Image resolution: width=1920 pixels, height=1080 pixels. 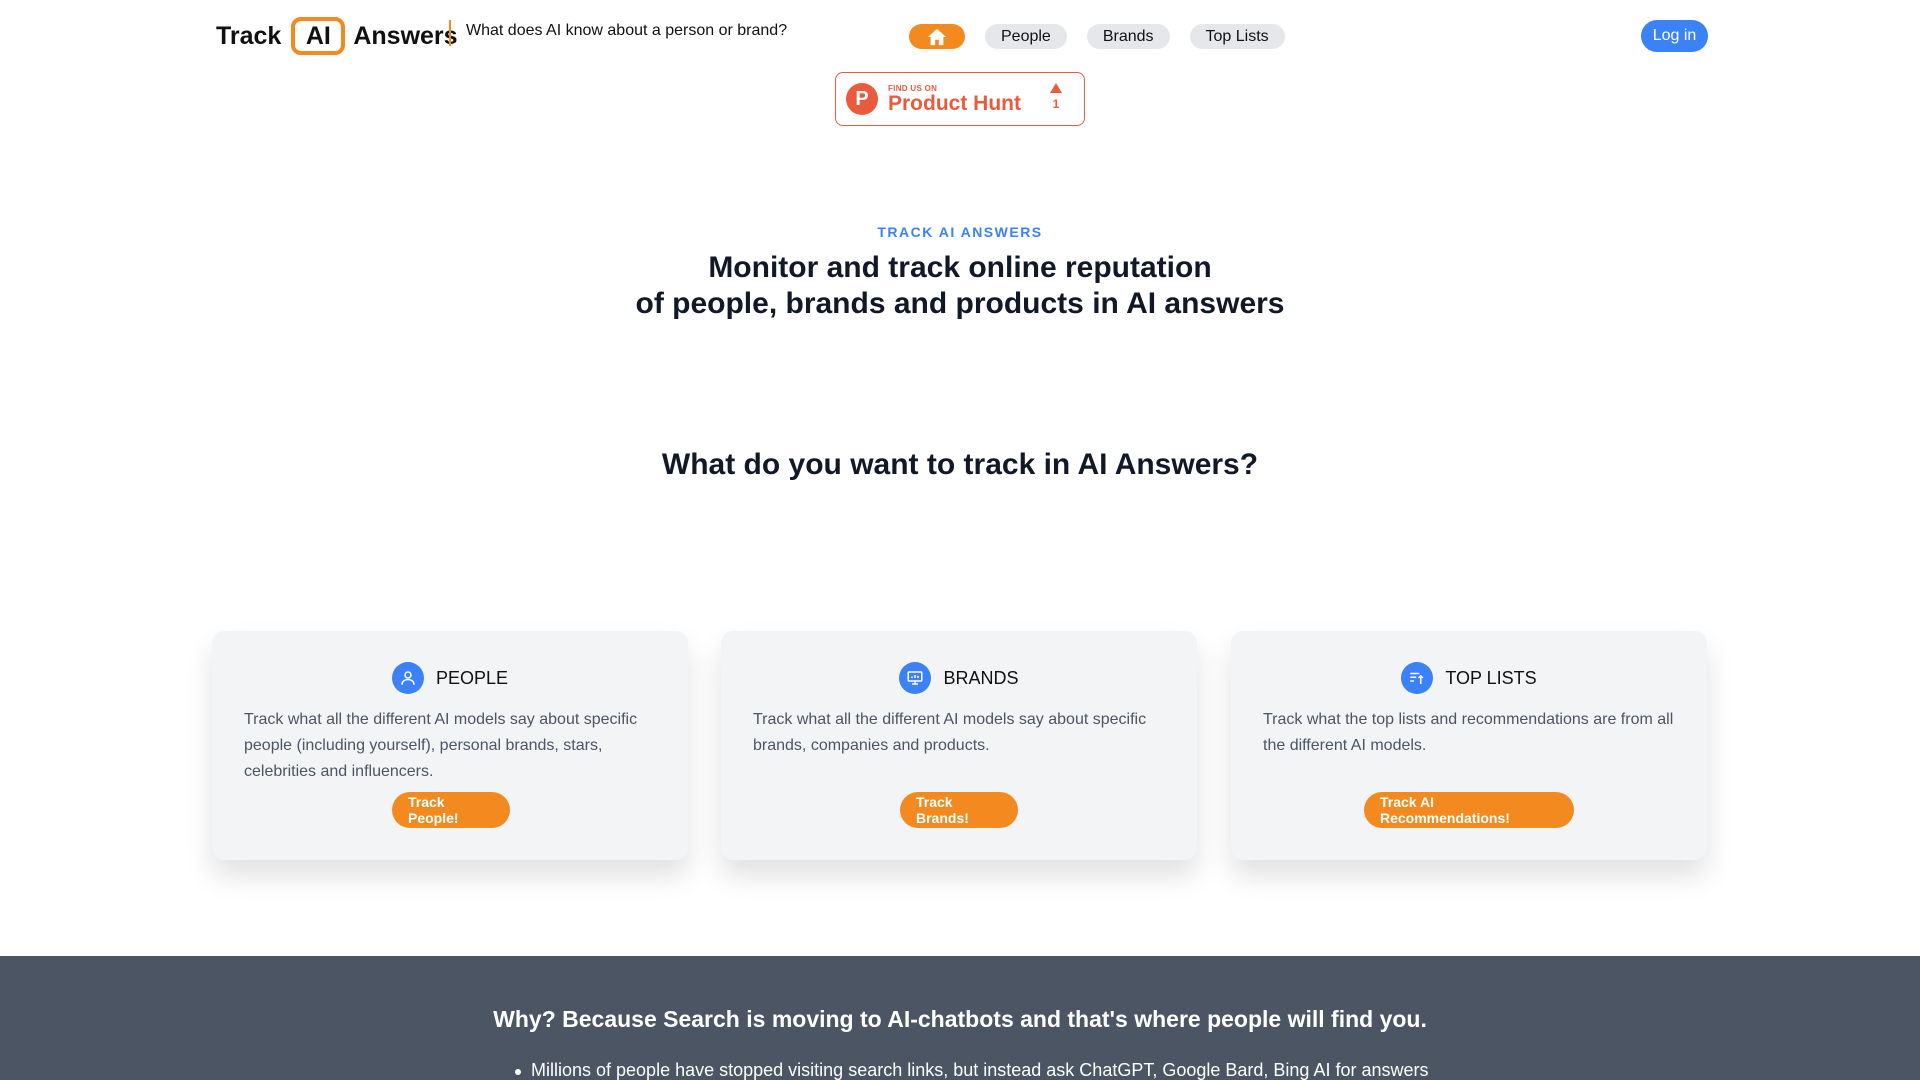 I want to click on presentation-chart-icon, so click(x=915, y=678).